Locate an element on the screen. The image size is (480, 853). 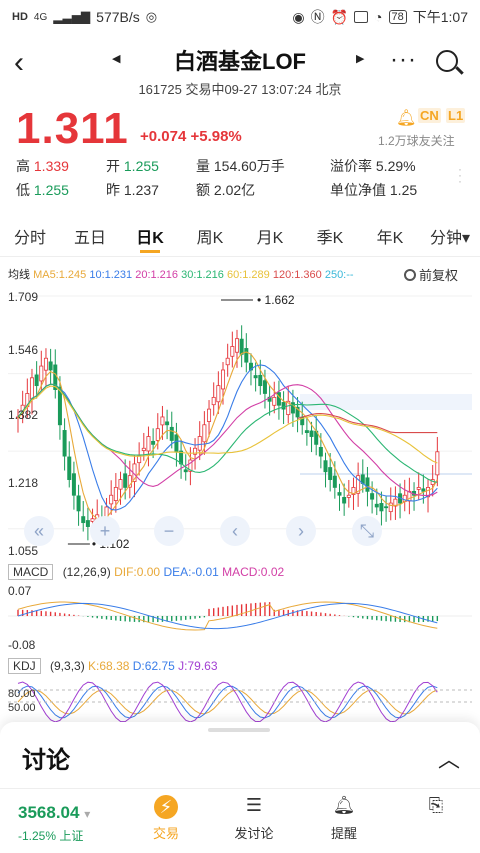
signal-icon: ▂▃▅▇ is located at coordinates (72, 17).